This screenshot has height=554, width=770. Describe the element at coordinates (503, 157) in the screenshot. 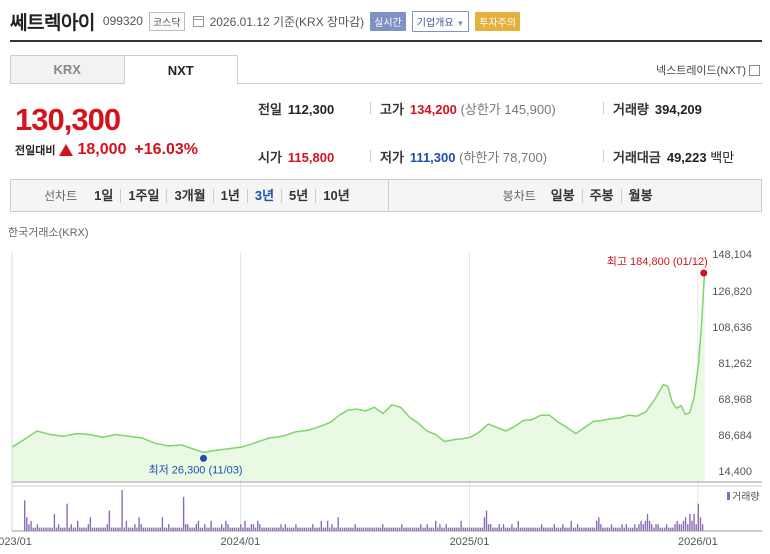

I see `lower-limit: (하한가 78,700)` at that location.